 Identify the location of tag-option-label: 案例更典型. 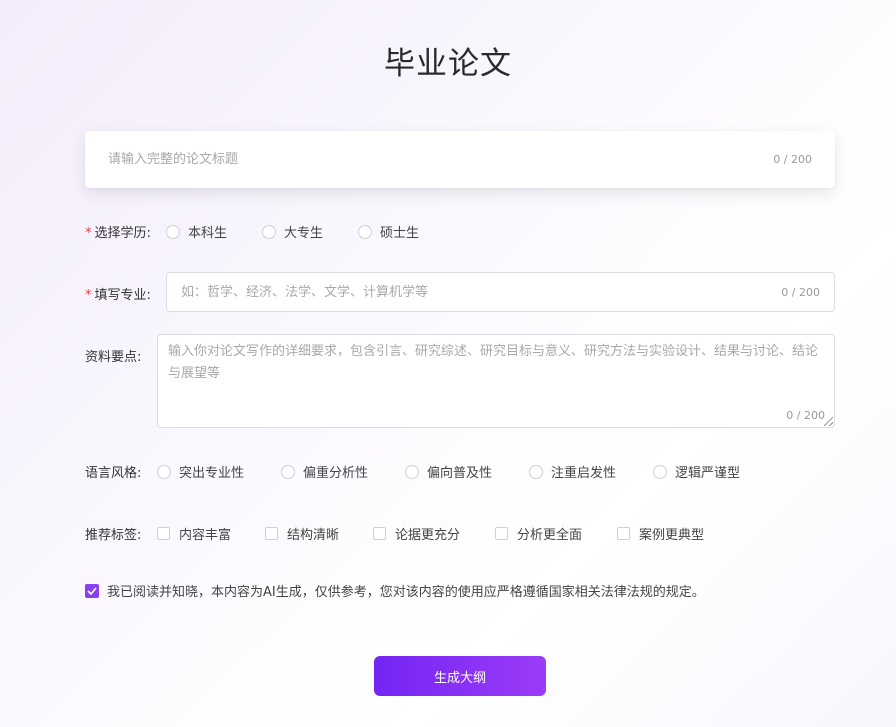
(672, 535).